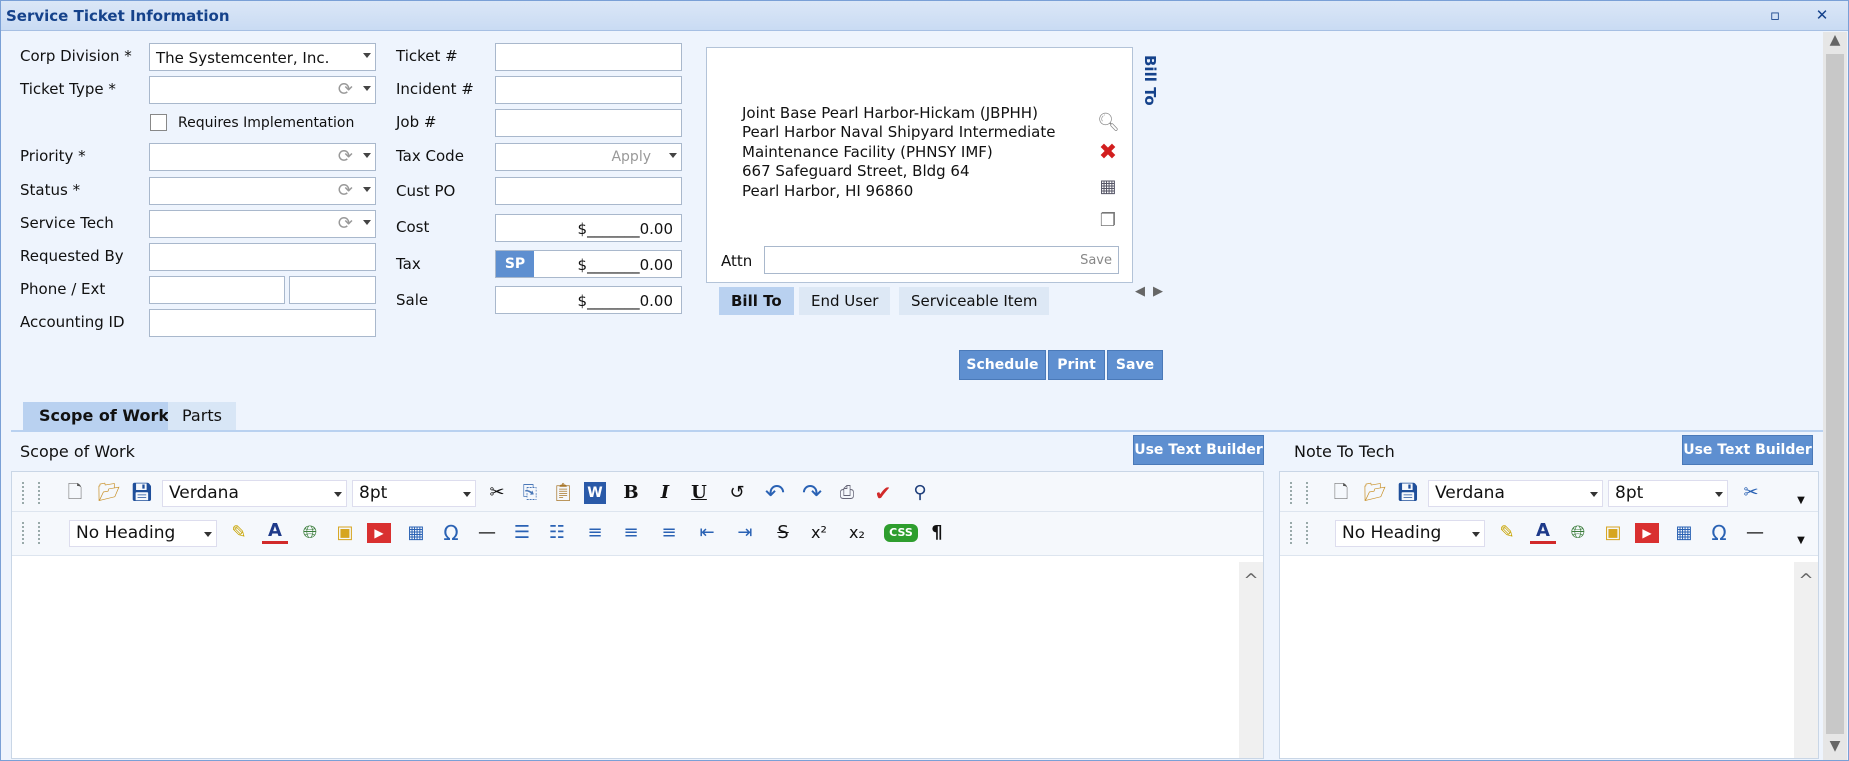  What do you see at coordinates (1002, 365) in the screenshot?
I see `schedule-button: Schedule` at bounding box center [1002, 365].